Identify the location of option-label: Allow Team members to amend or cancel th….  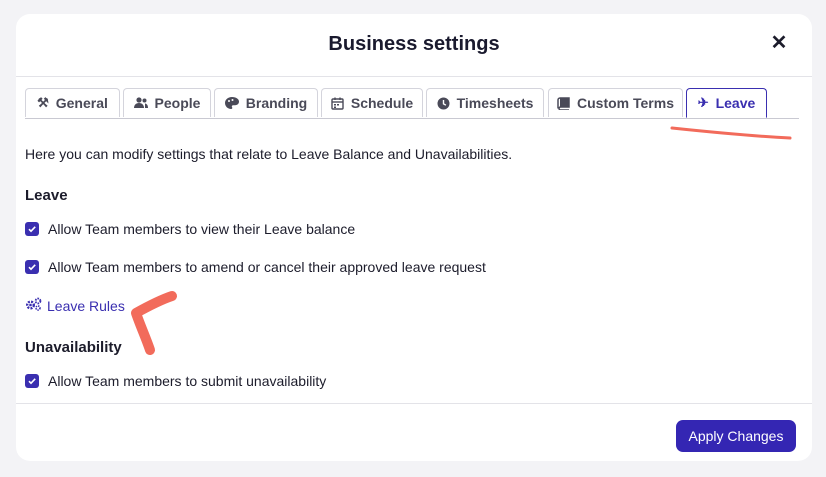
(267, 267).